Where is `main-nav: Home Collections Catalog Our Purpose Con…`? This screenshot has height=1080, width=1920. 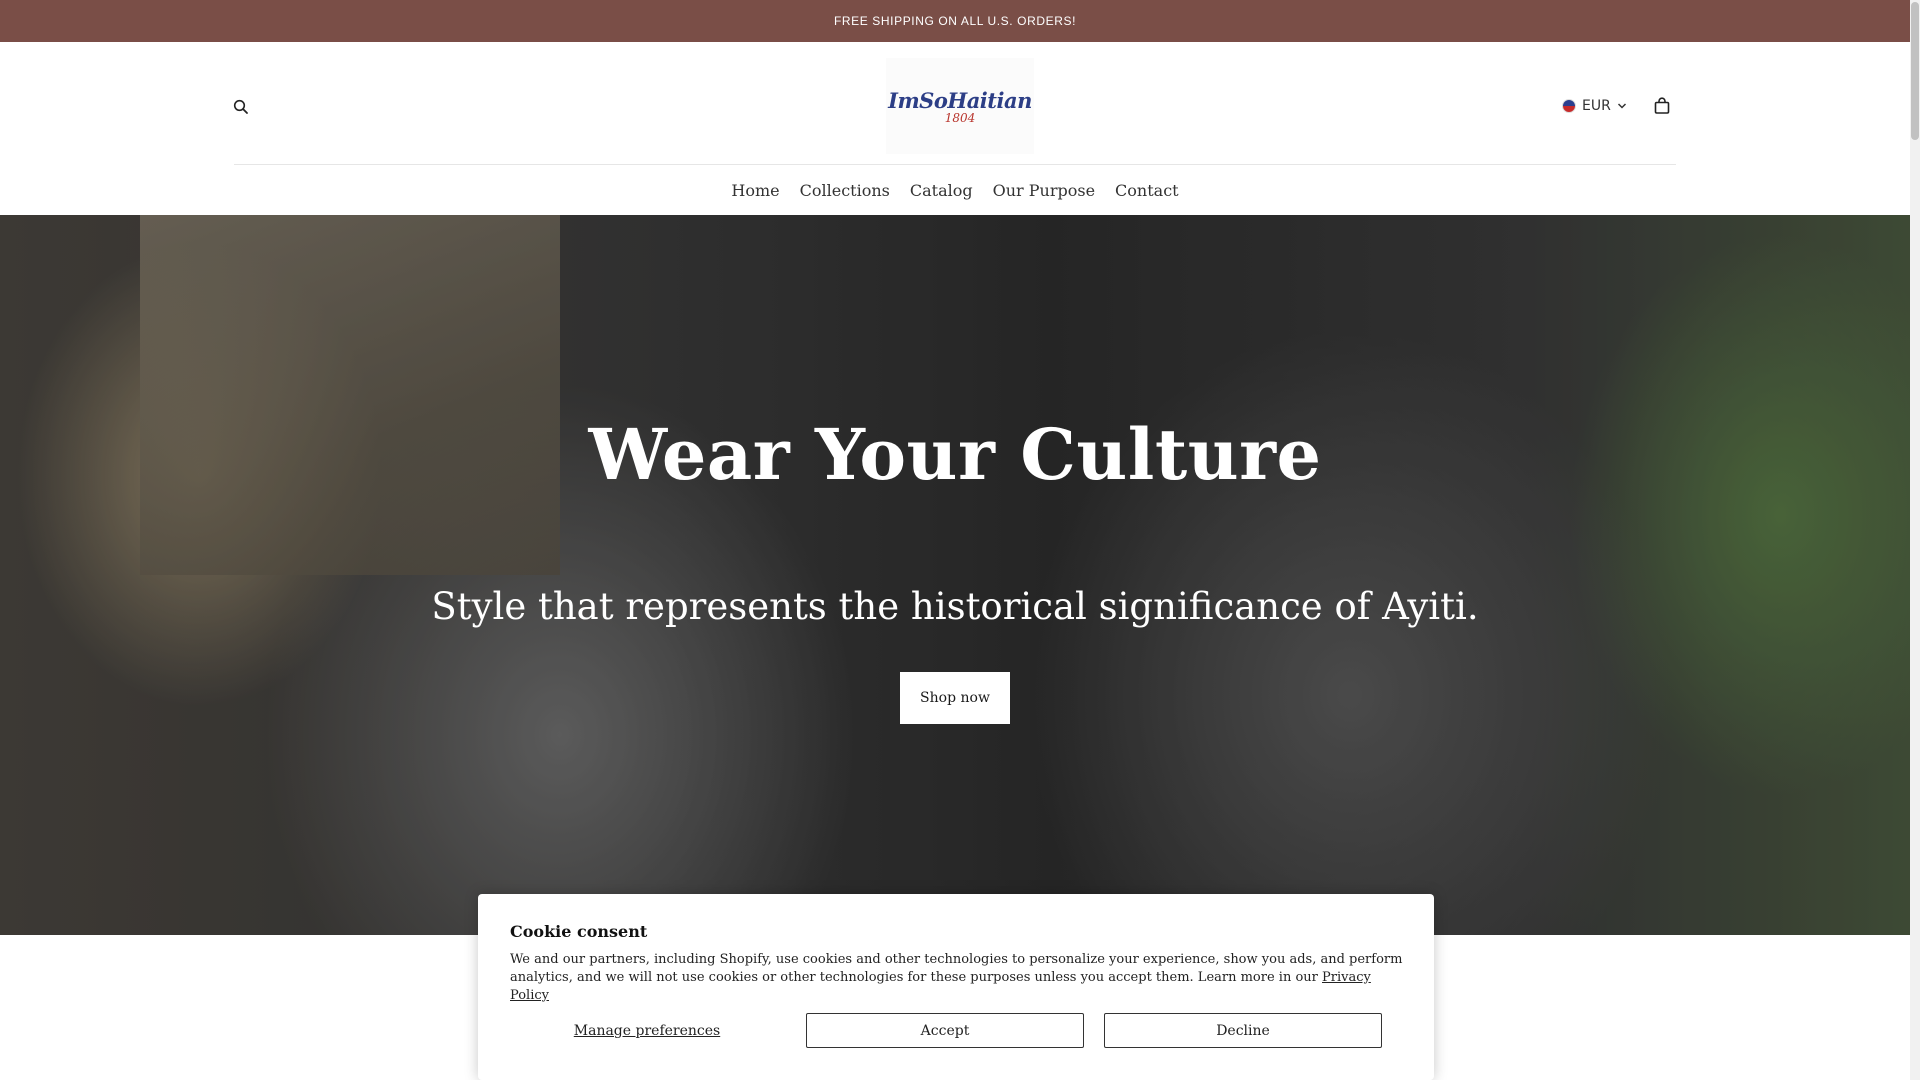
main-nav: Home Collections Catalog Our Purpose Con… is located at coordinates (955, 190).